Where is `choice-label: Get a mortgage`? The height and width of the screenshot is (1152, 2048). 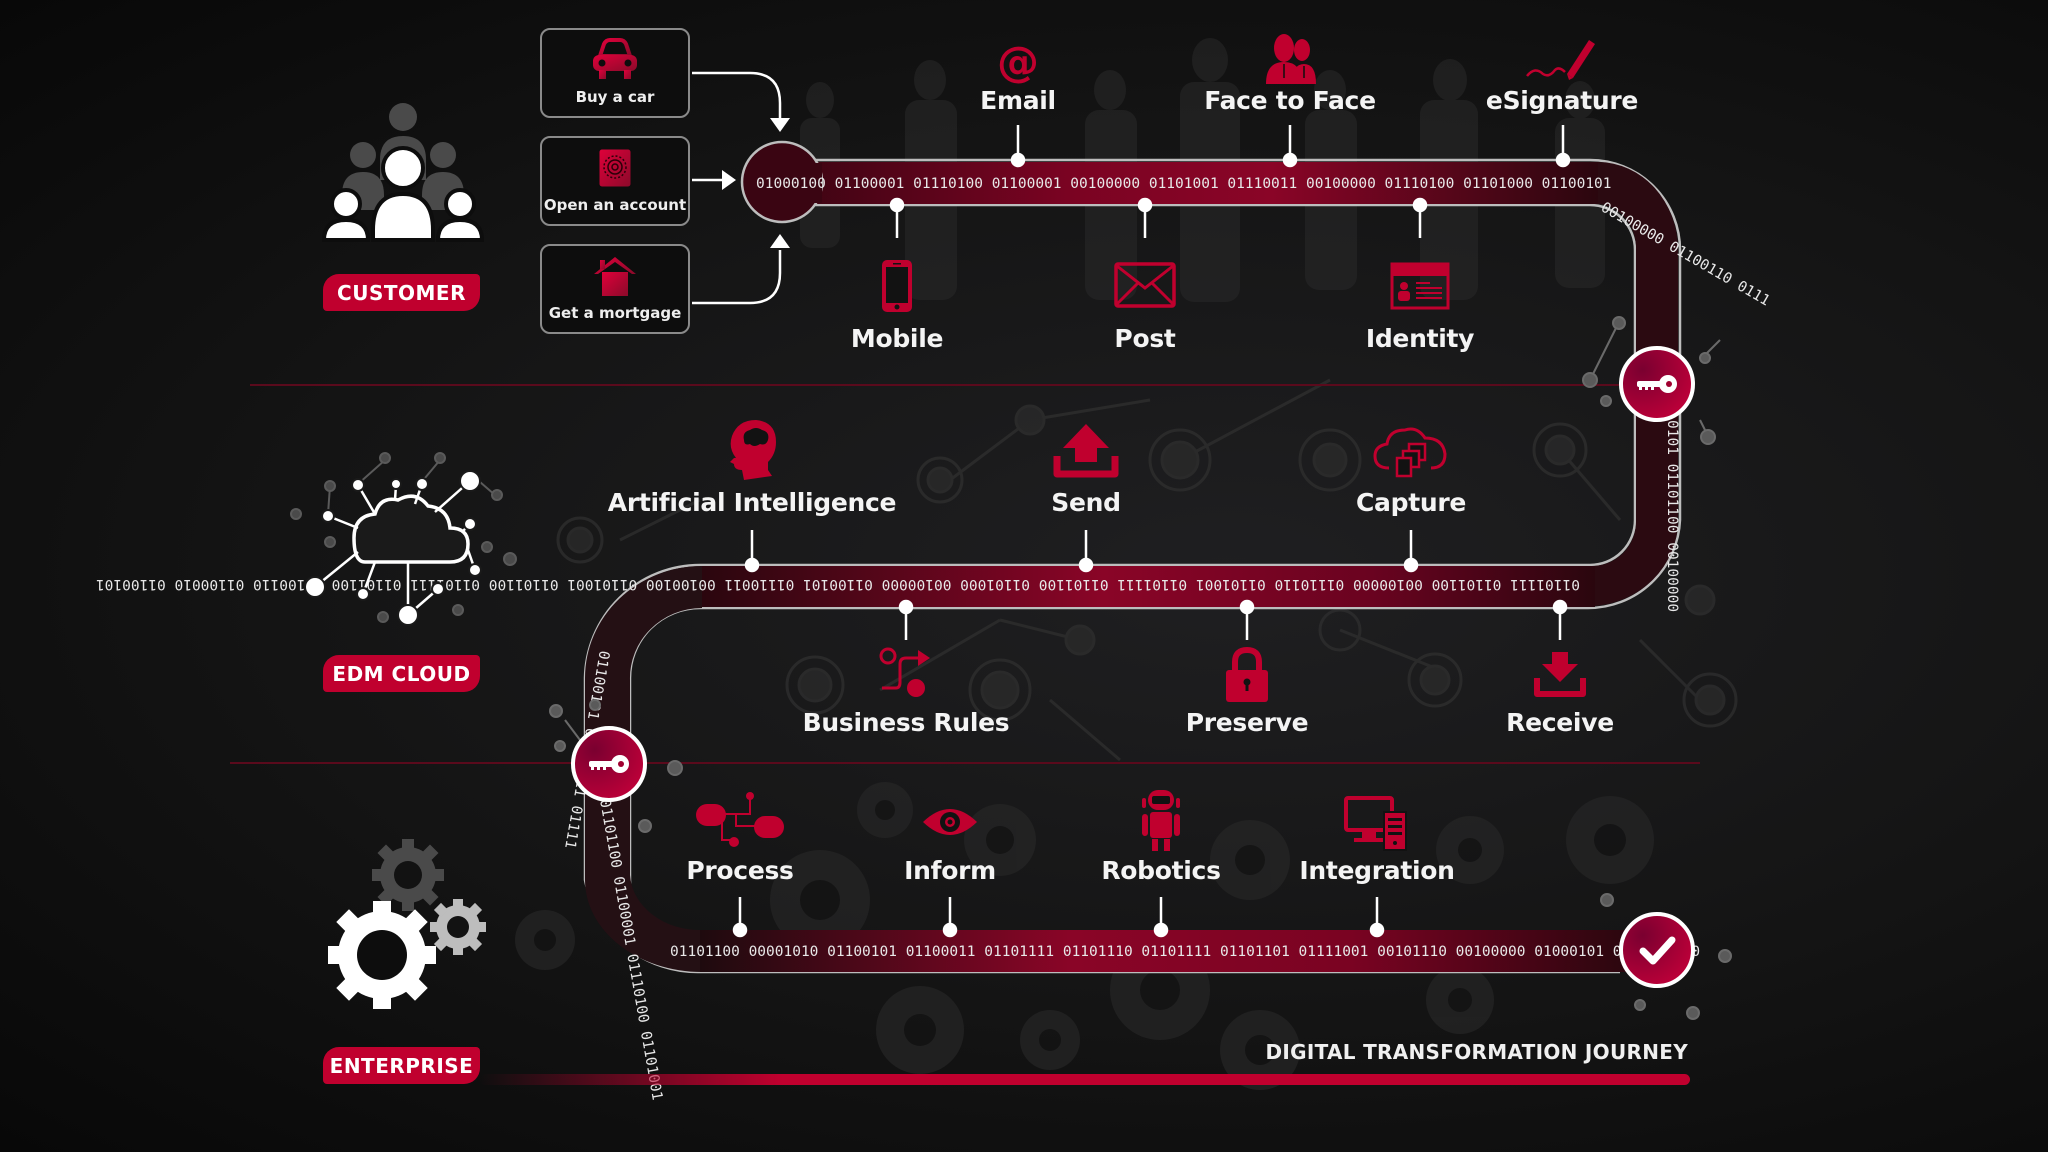
choice-label: Get a mortgage is located at coordinates (615, 313).